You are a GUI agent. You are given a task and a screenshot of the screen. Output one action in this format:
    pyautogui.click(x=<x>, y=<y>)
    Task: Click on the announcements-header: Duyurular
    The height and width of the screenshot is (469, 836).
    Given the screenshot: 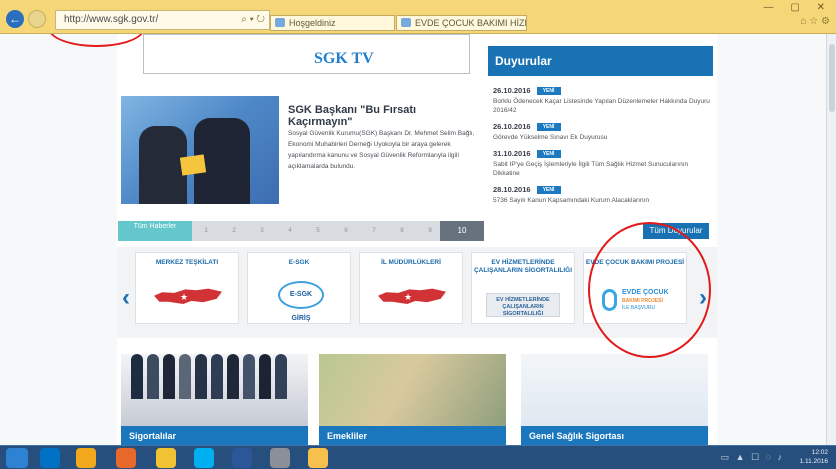 What is the action you would take?
    pyautogui.click(x=600, y=61)
    